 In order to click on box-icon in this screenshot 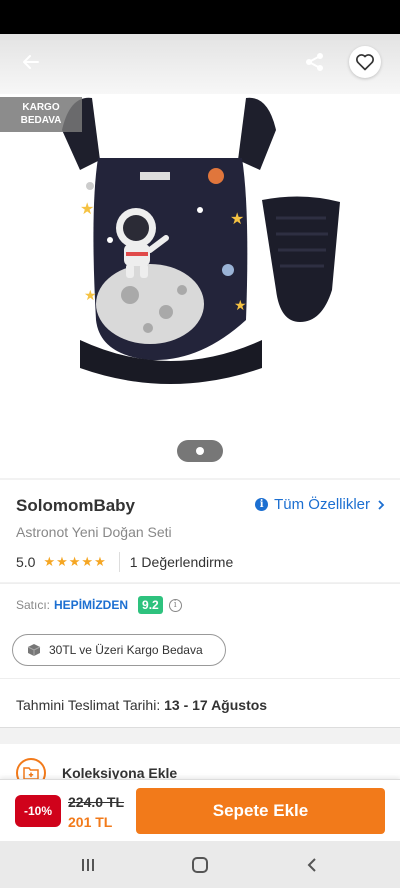, I will do `click(34, 650)`.